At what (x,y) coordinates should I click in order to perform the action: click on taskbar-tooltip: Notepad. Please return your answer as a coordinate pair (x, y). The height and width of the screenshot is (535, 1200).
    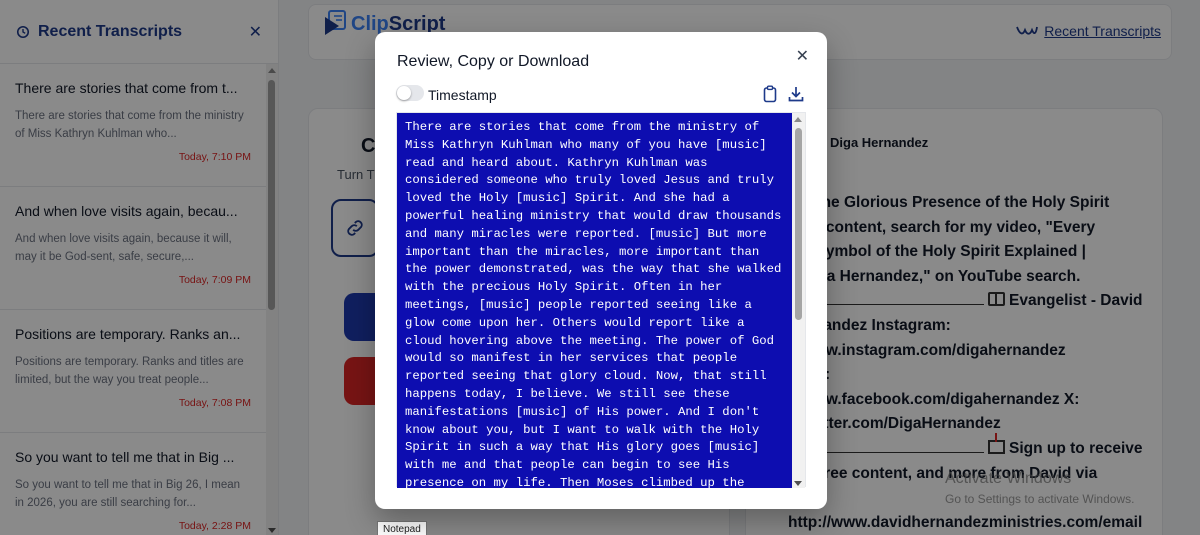
    Looking at the image, I should click on (402, 528).